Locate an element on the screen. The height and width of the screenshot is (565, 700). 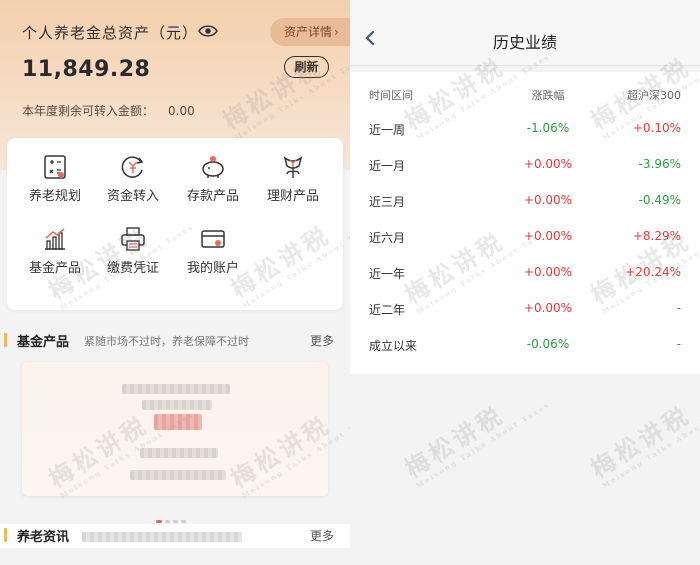
table-row: 近三月 +0.00% -0.49% is located at coordinates (525, 201).